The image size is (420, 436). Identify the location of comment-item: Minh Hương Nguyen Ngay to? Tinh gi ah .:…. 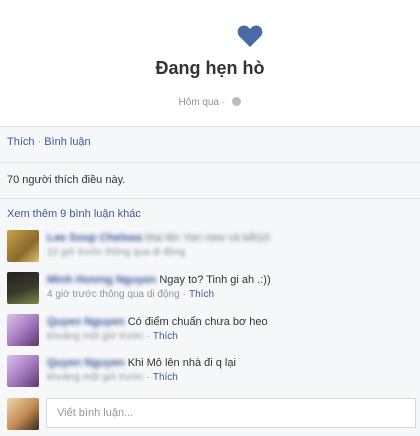
(212, 290).